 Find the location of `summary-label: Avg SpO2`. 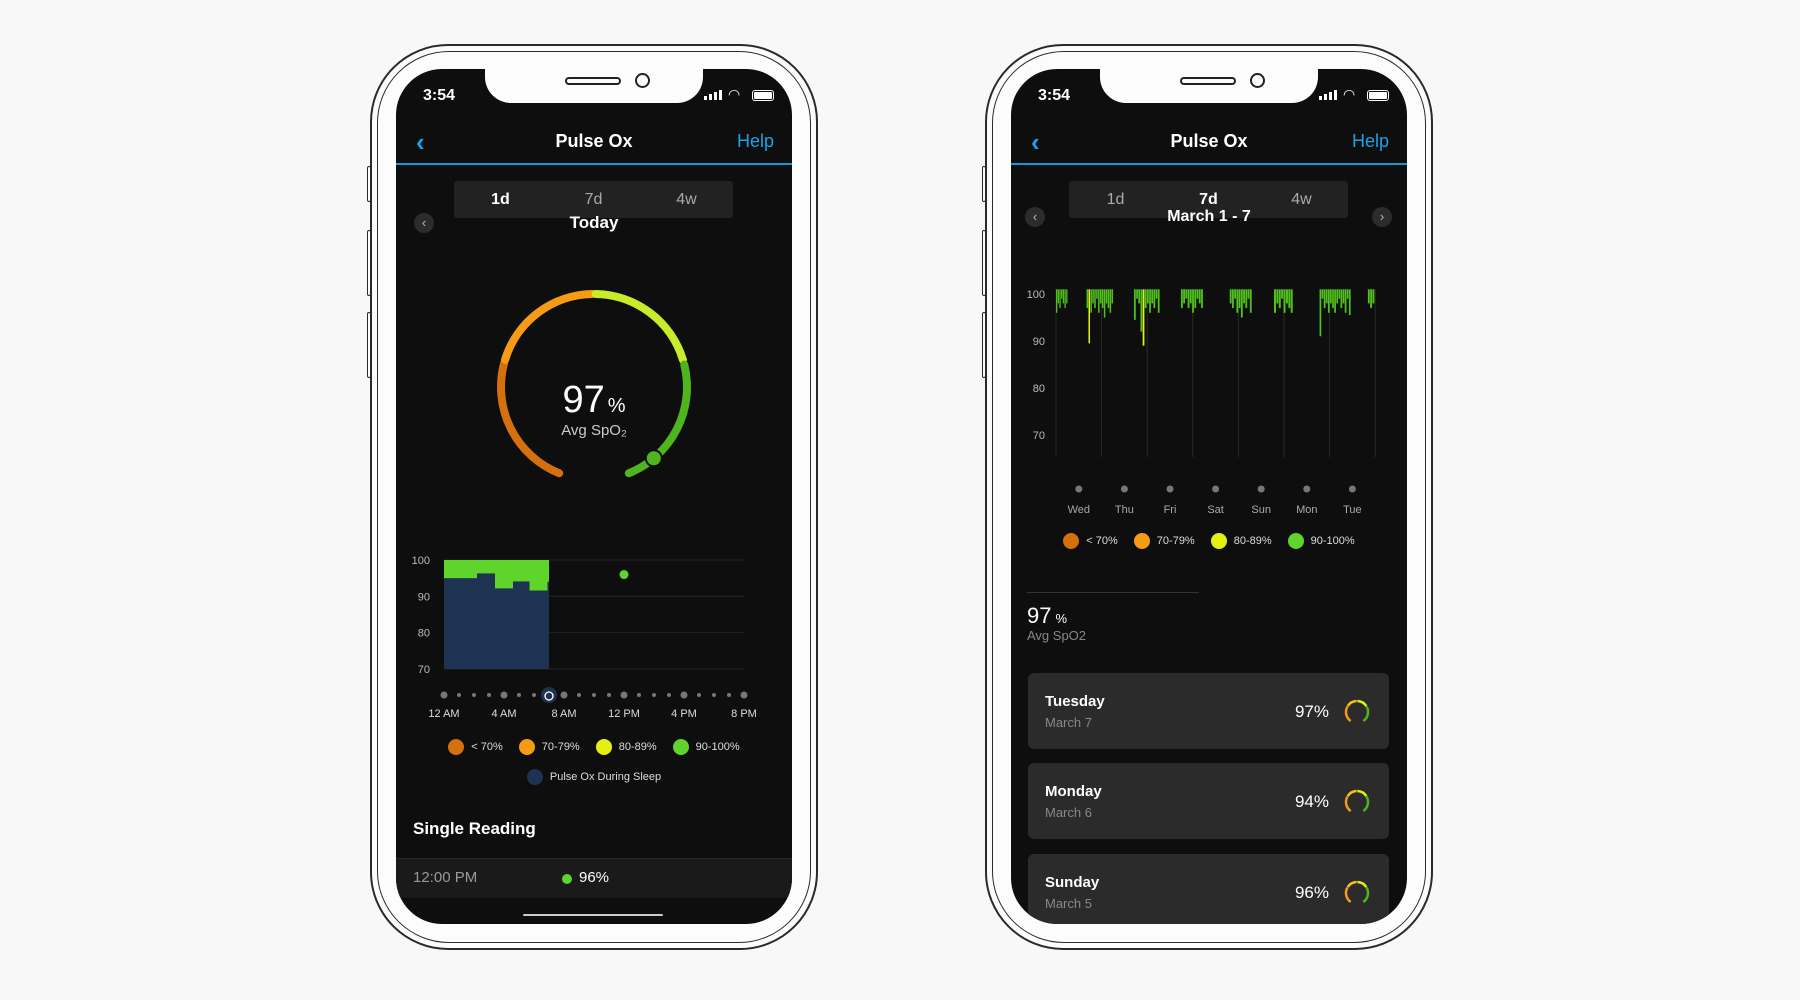

summary-label: Avg SpO2 is located at coordinates (1057, 635).